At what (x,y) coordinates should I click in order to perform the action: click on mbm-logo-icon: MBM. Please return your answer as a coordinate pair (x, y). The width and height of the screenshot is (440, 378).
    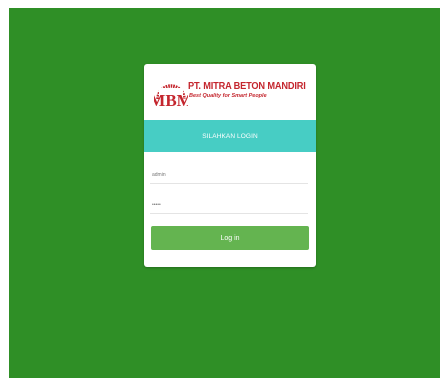
    Looking at the image, I should click on (171, 97).